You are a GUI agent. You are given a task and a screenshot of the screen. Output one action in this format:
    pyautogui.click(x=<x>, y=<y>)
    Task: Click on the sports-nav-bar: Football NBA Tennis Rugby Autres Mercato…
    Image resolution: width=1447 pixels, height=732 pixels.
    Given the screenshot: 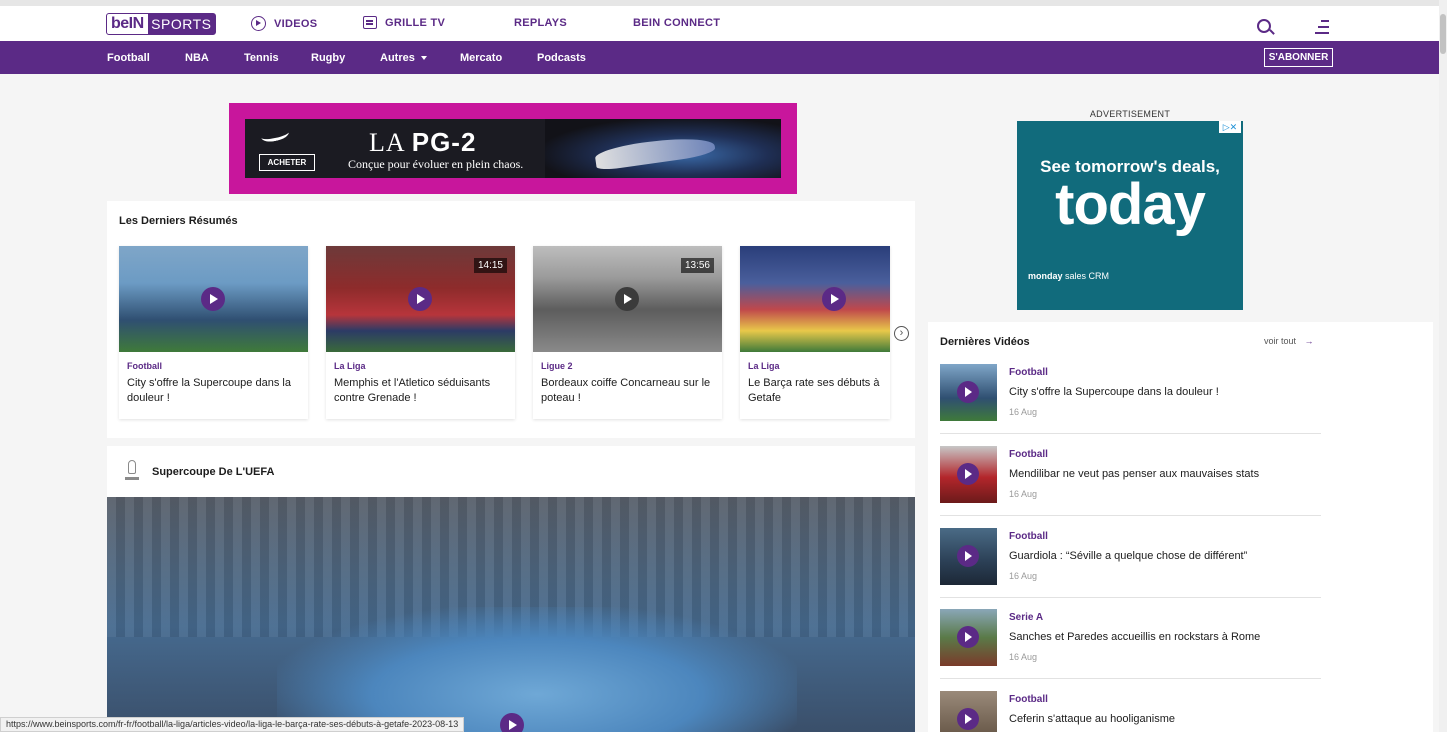 What is the action you would take?
    pyautogui.click(x=719, y=57)
    